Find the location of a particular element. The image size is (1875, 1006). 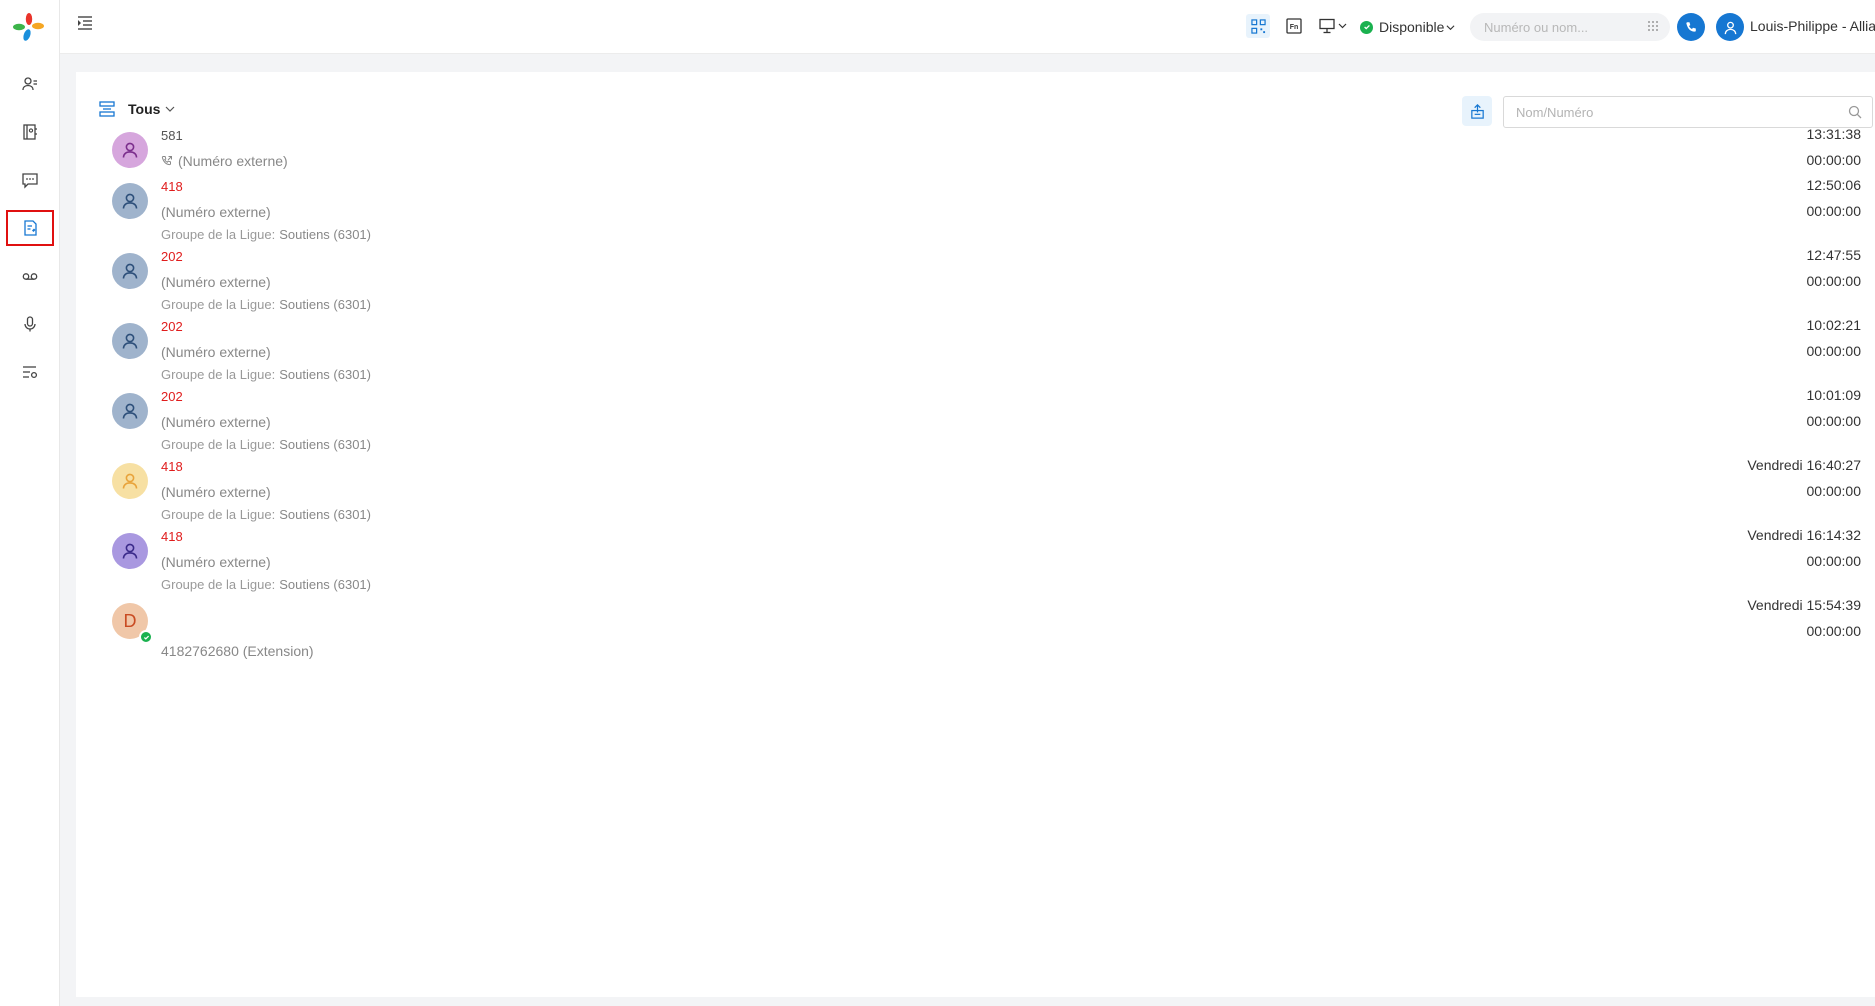

call-time: Vendredi 16:40:27 is located at coordinates (1804, 465).